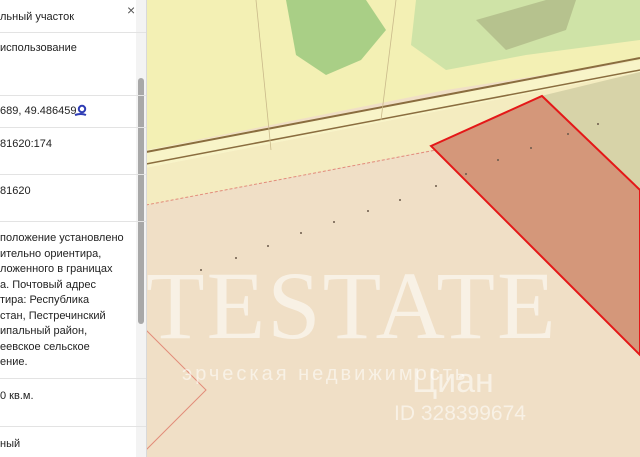 The width and height of the screenshot is (640, 457). What do you see at coordinates (62, 238) in the screenshot?
I see `address-line: положение установлено` at bounding box center [62, 238].